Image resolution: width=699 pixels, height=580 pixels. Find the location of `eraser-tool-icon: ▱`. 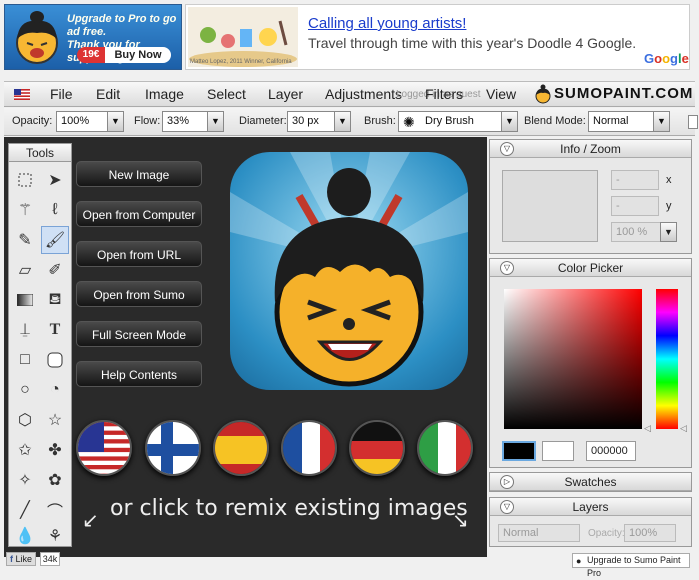

eraser-tool-icon: ▱ is located at coordinates (25, 270).